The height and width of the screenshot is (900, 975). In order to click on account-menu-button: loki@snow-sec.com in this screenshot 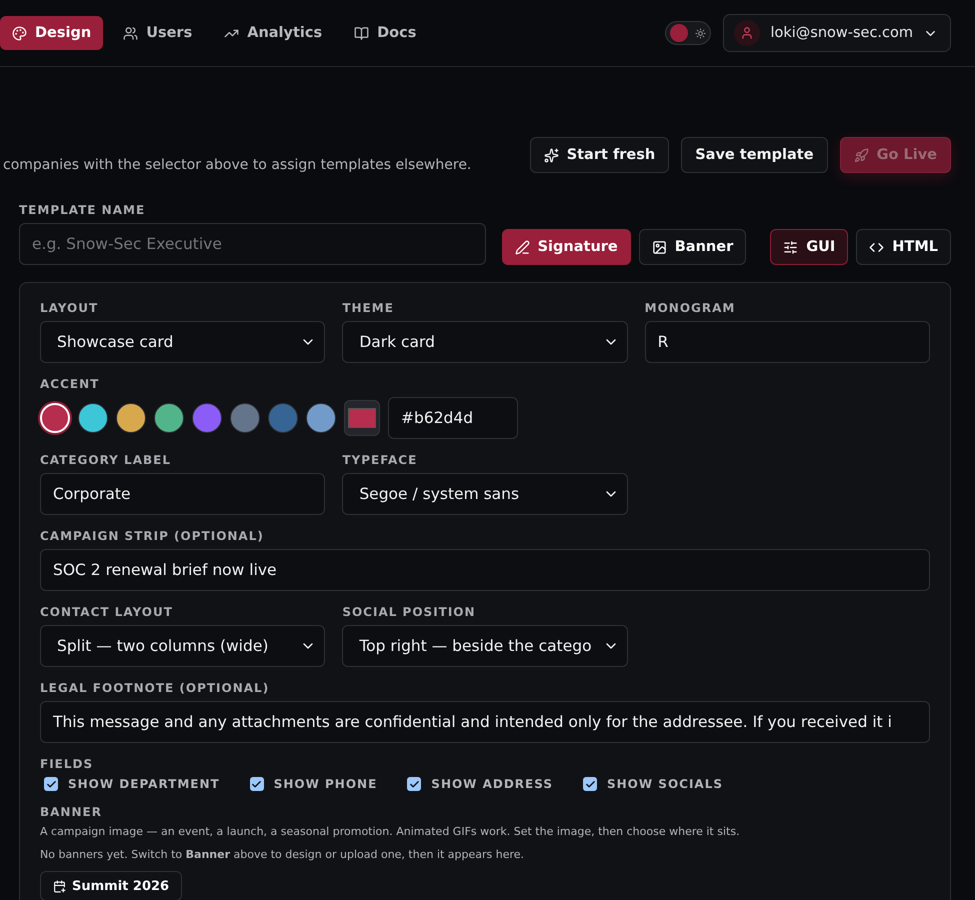, I will do `click(837, 33)`.